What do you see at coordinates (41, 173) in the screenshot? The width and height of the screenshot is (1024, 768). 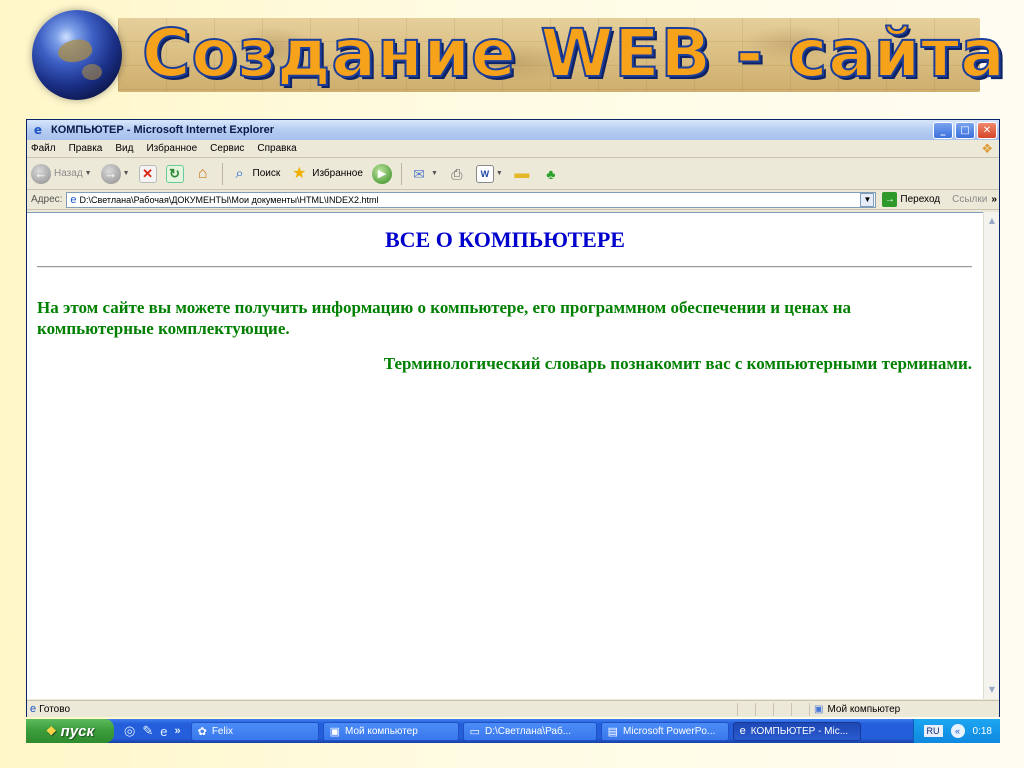 I see `back-arrow-icon: ←` at bounding box center [41, 173].